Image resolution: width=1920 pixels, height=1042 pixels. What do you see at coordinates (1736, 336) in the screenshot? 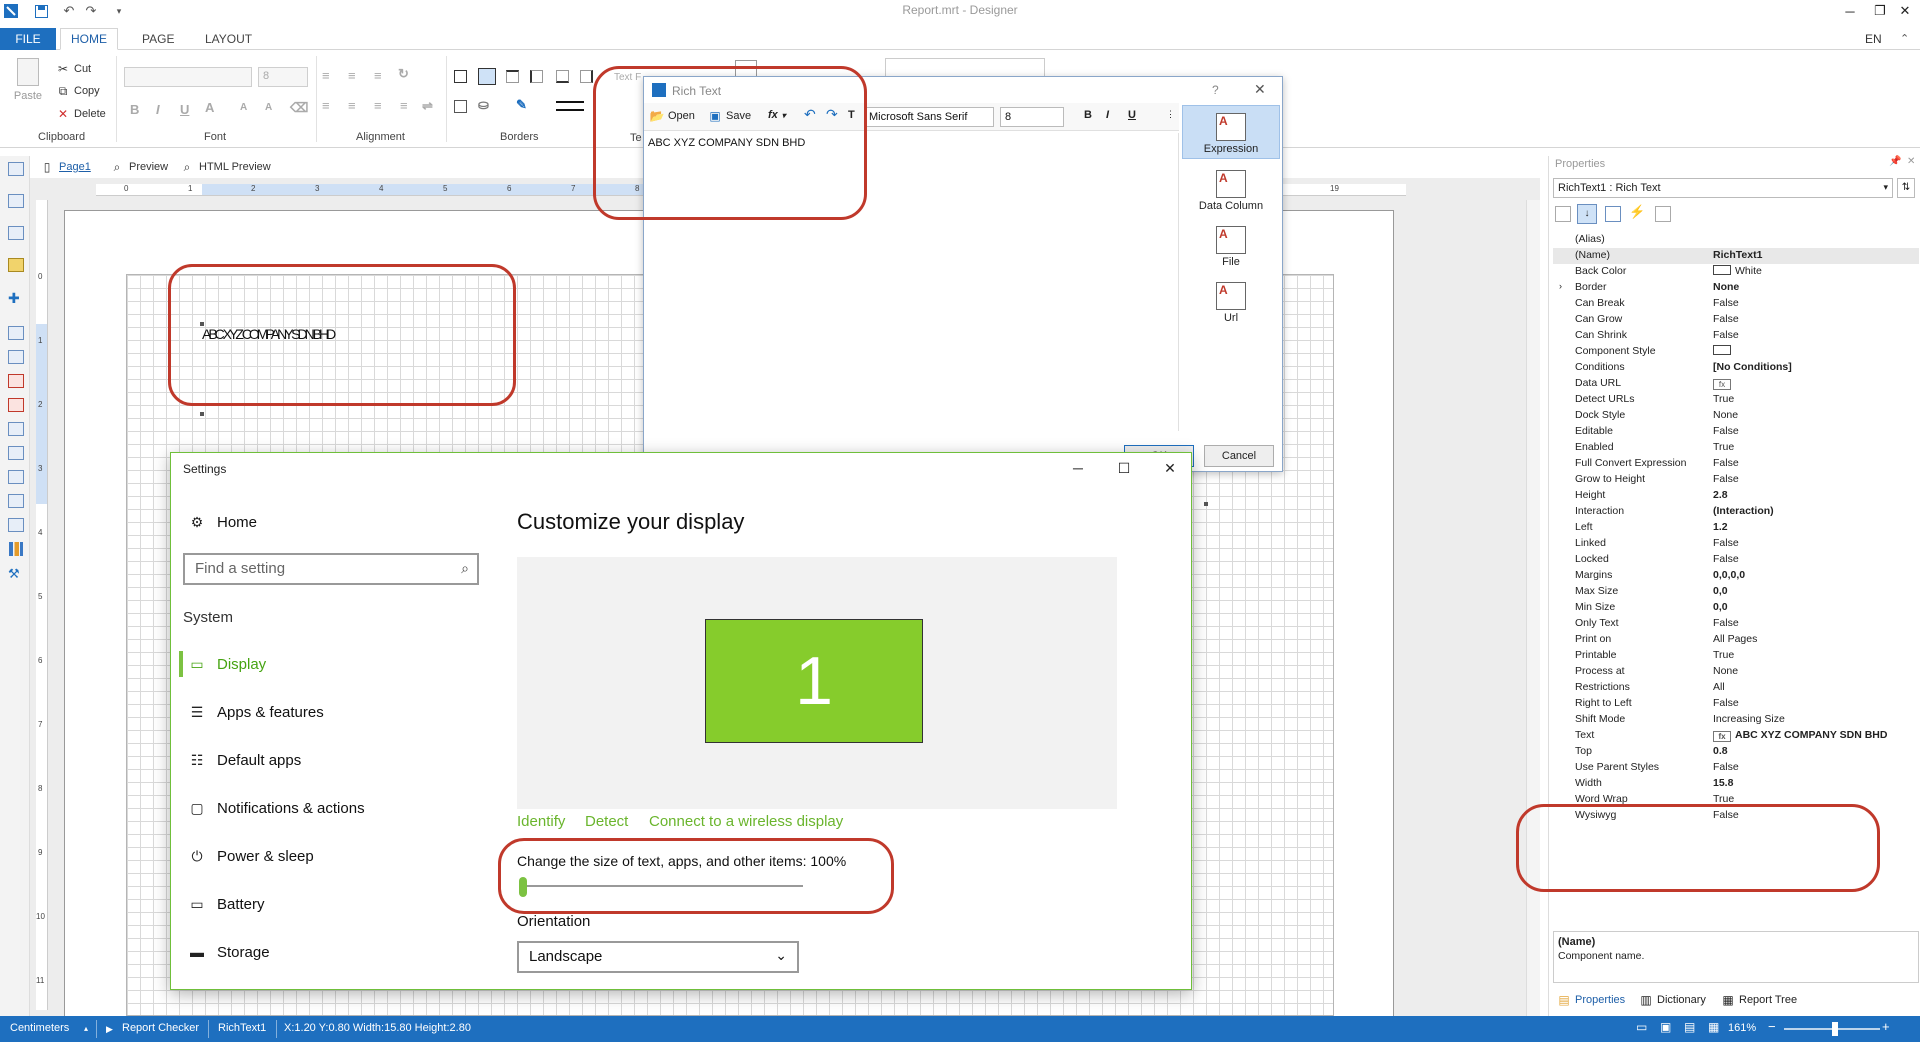
I see `property-row: Can Shrink False` at bounding box center [1736, 336].